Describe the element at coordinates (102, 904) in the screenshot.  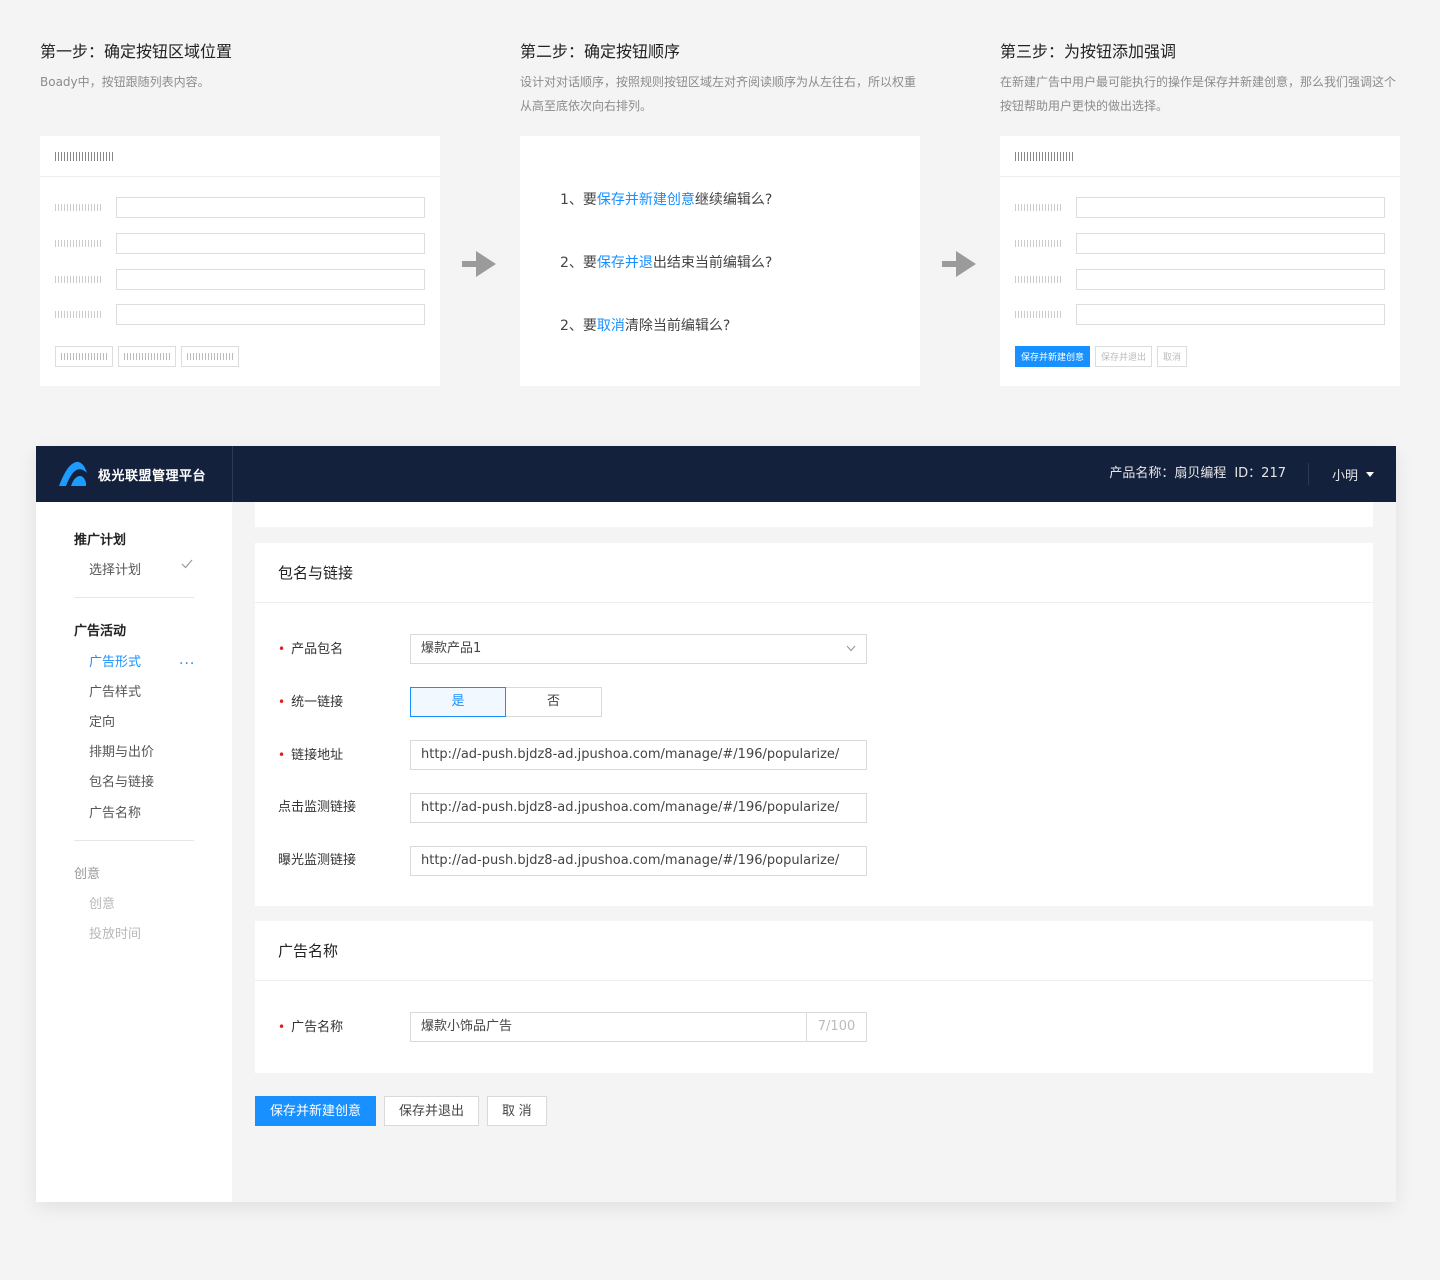
I see `sidebar-item-creative: 创意` at that location.